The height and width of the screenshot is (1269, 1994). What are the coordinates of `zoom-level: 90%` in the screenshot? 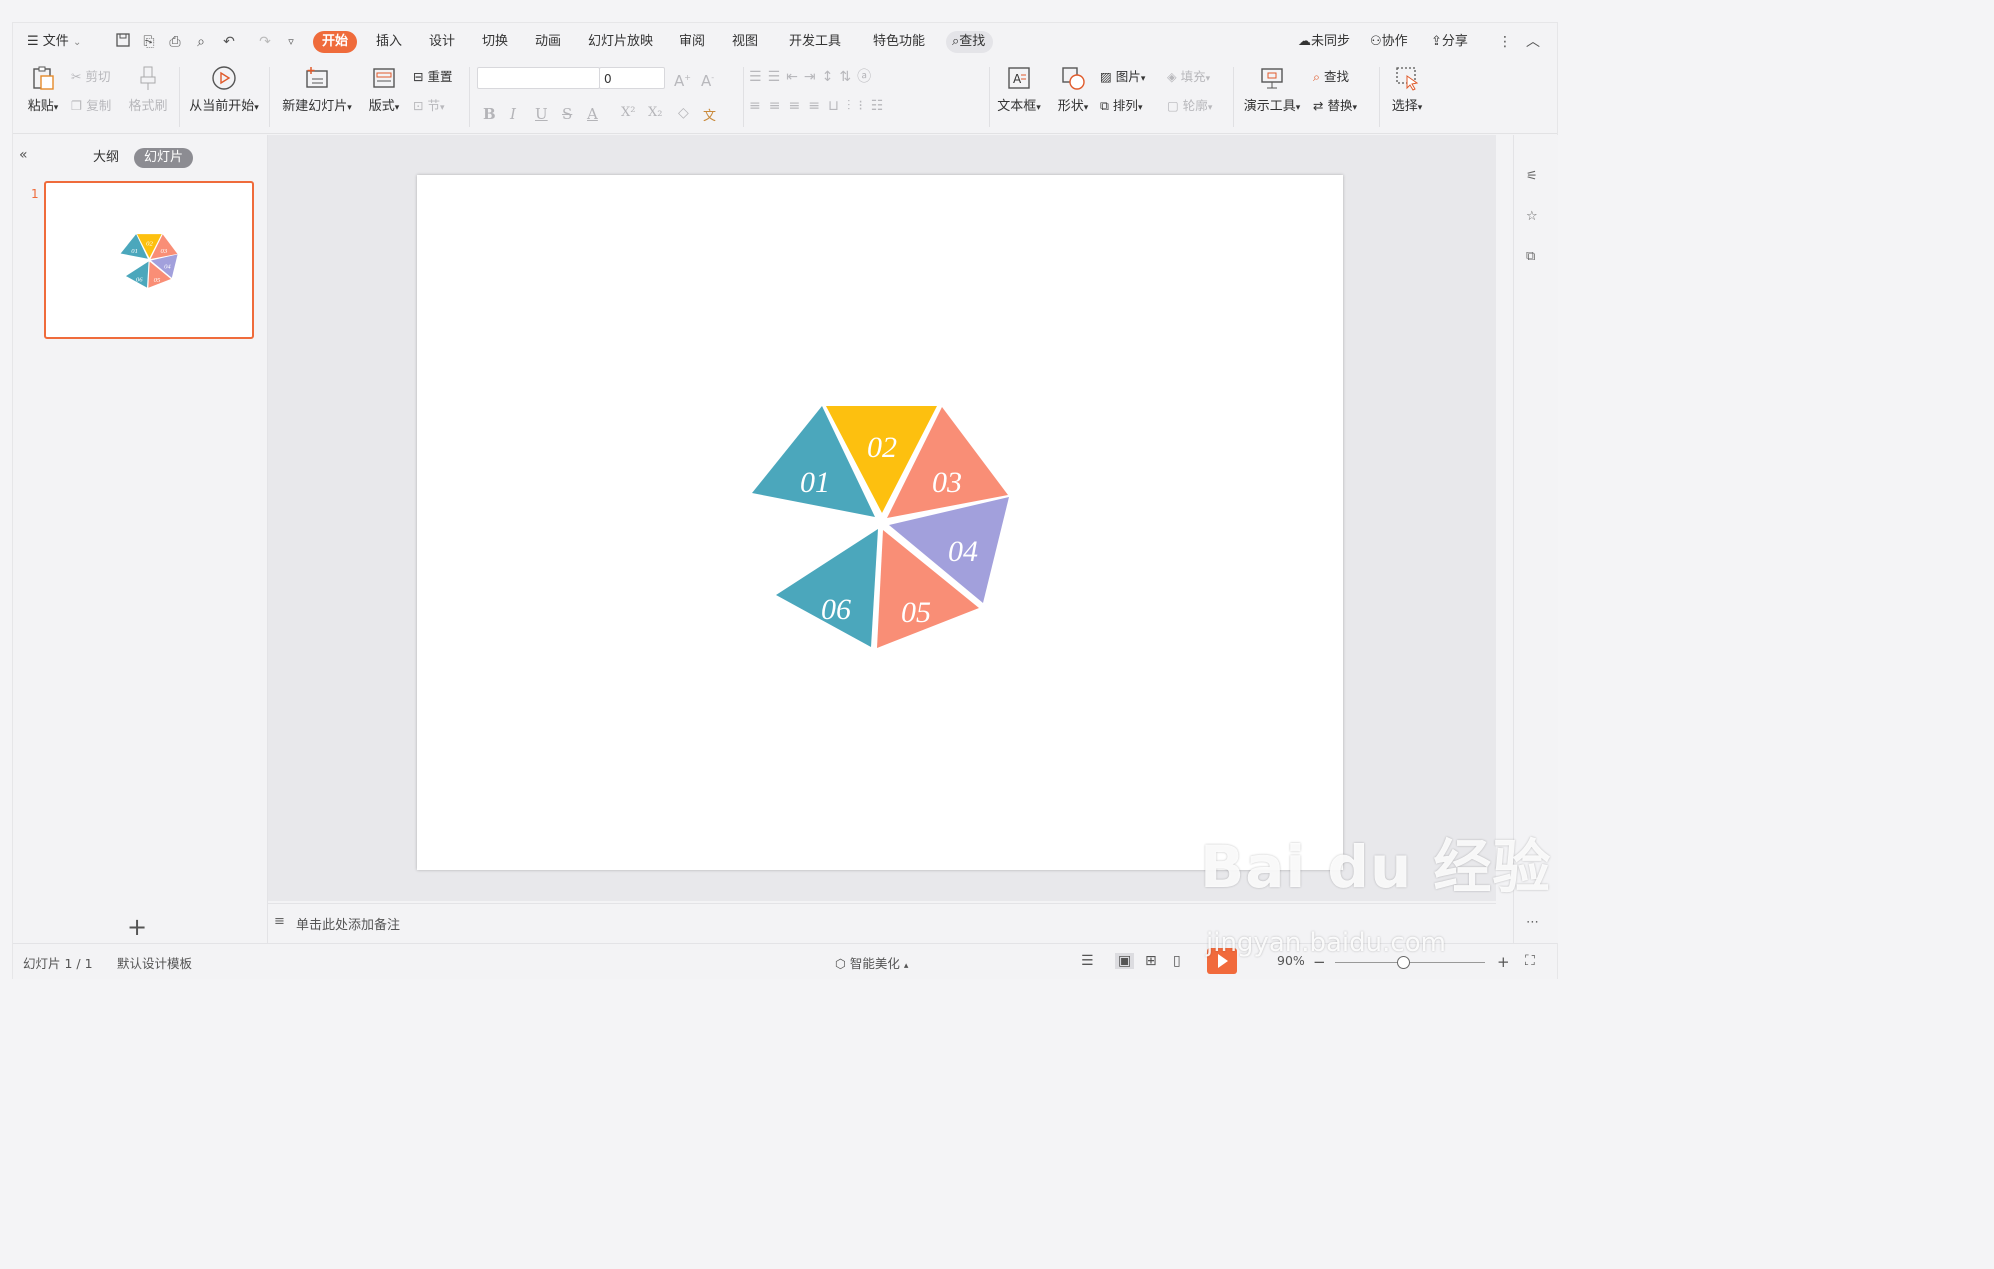 It's located at (1291, 960).